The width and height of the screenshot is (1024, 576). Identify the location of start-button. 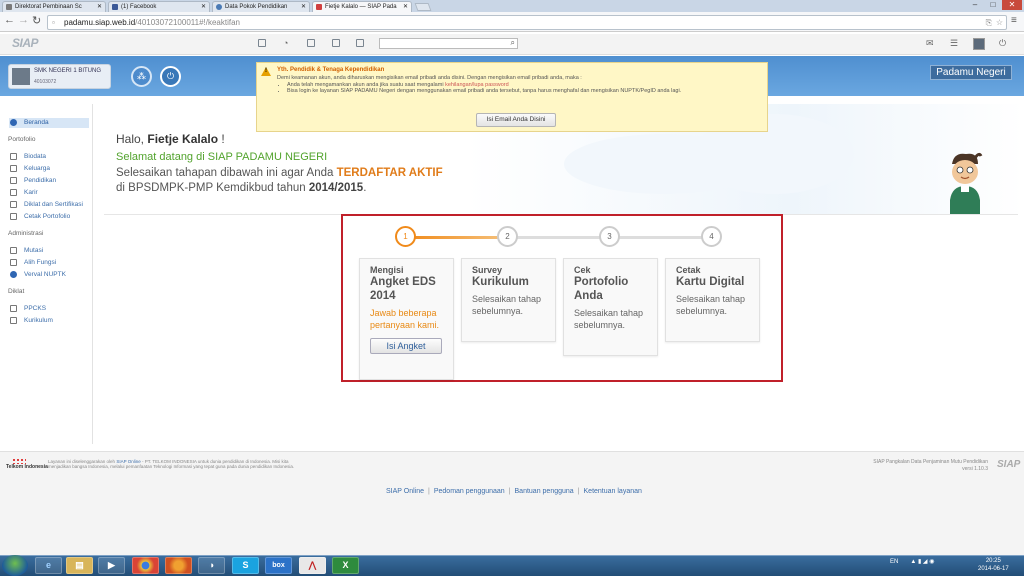
(15, 565).